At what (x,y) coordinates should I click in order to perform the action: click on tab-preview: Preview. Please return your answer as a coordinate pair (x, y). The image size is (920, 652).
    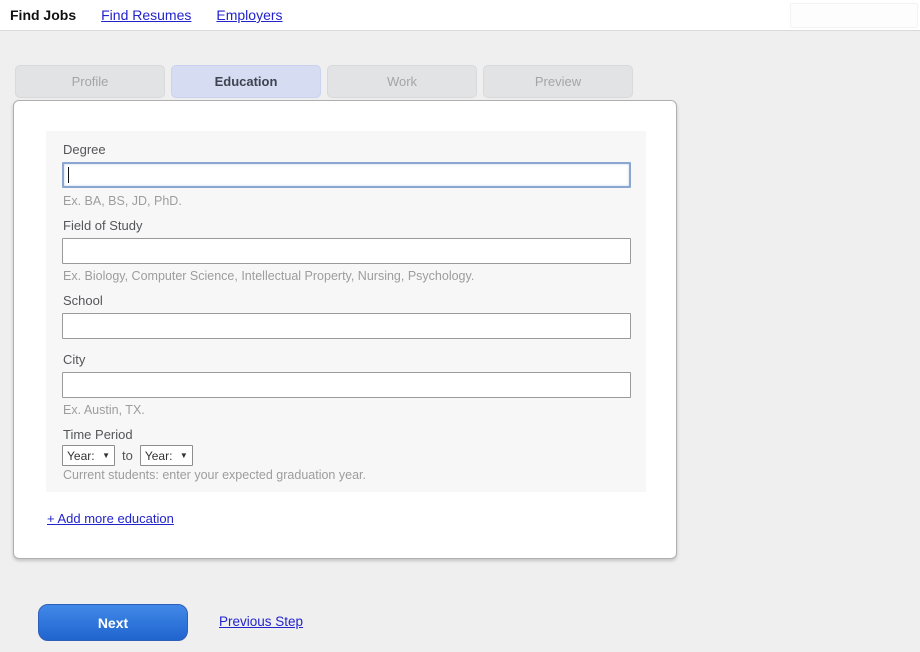
    Looking at the image, I should click on (558, 81).